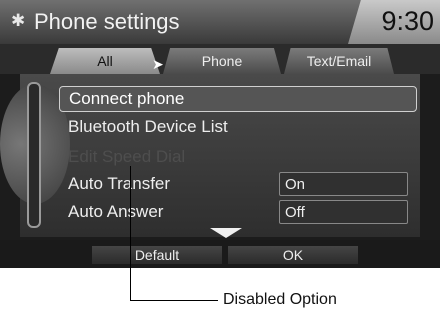  What do you see at coordinates (237, 212) in the screenshot?
I see `menu-item-auto-answer: Auto Answer Off` at bounding box center [237, 212].